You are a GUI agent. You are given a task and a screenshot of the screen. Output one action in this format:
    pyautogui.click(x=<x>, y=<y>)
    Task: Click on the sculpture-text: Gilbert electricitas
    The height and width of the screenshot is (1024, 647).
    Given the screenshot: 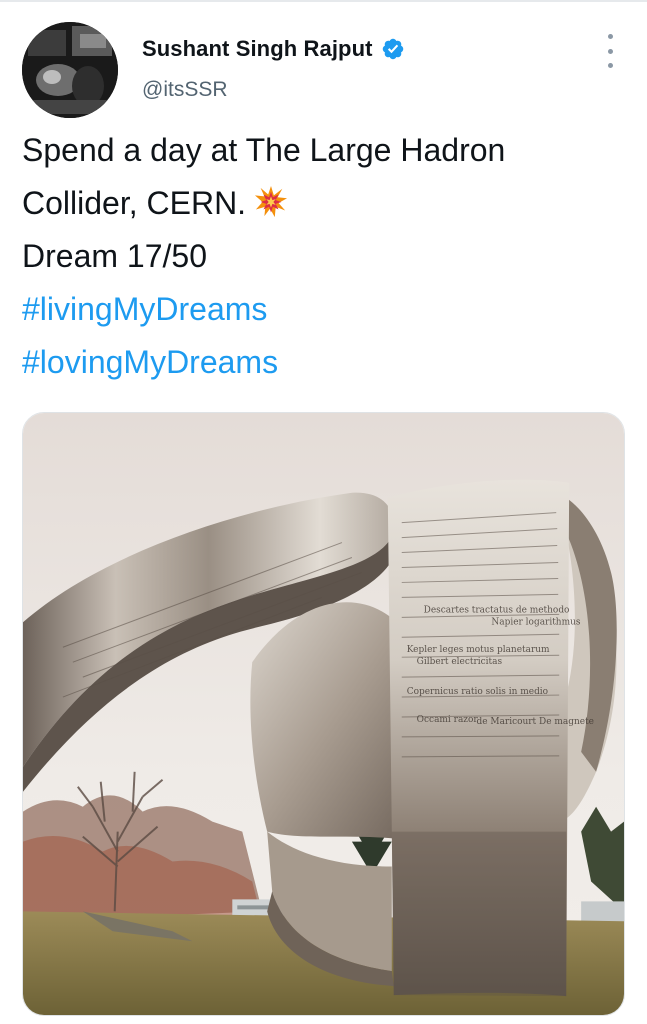 What is the action you would take?
    pyautogui.click(x=460, y=662)
    